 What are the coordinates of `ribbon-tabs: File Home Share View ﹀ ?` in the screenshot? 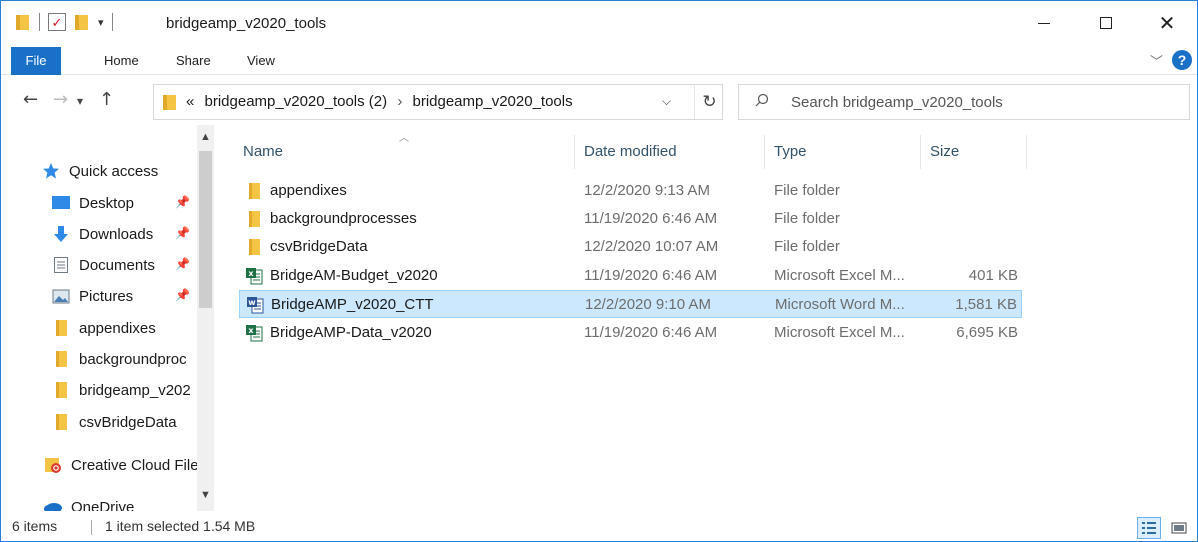 It's located at (599, 61).